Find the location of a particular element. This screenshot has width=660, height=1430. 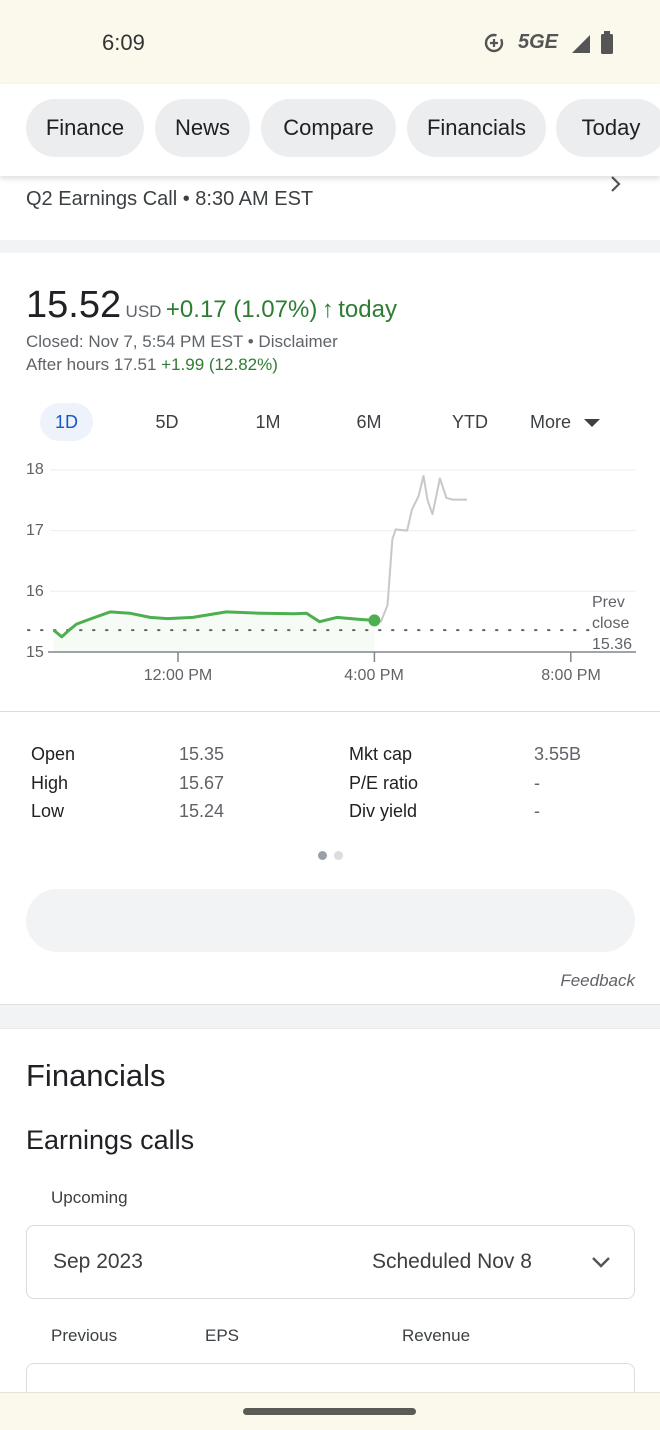

chip-financials: Financials is located at coordinates (476, 128).